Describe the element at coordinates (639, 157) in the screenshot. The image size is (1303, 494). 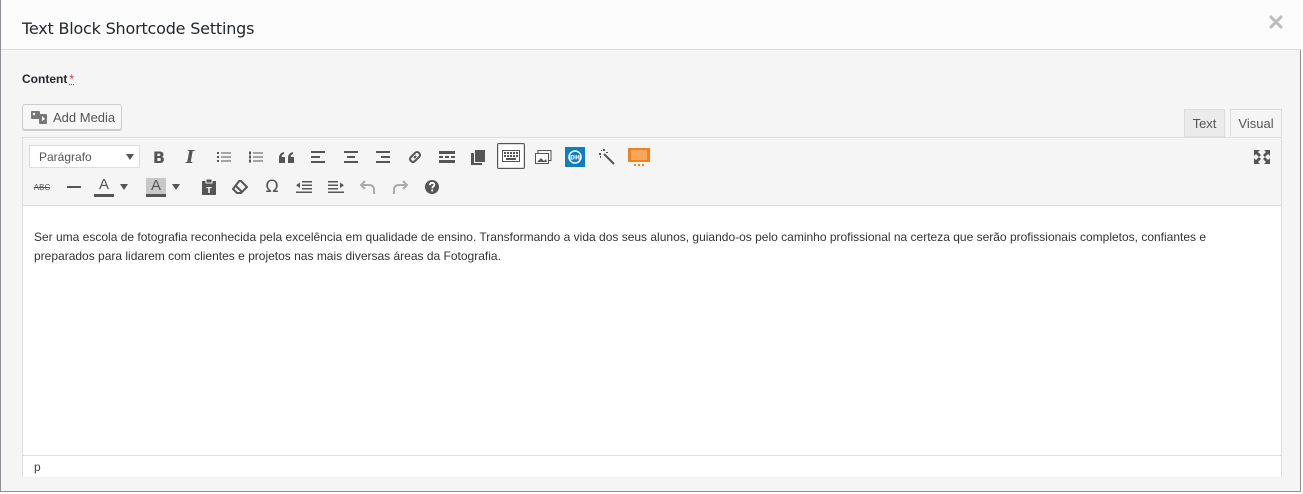
I see `slider-icon` at that location.